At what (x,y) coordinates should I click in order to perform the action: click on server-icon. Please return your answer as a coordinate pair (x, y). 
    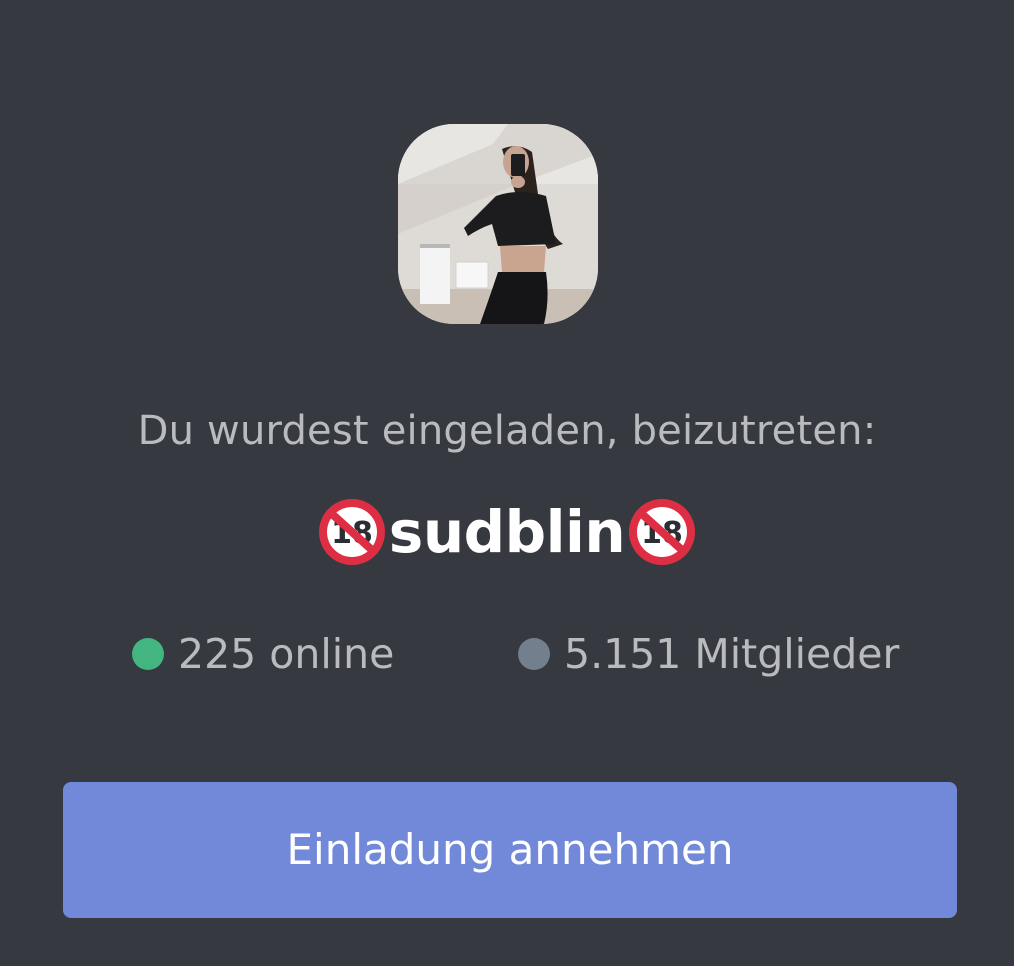
    Looking at the image, I should click on (498, 224).